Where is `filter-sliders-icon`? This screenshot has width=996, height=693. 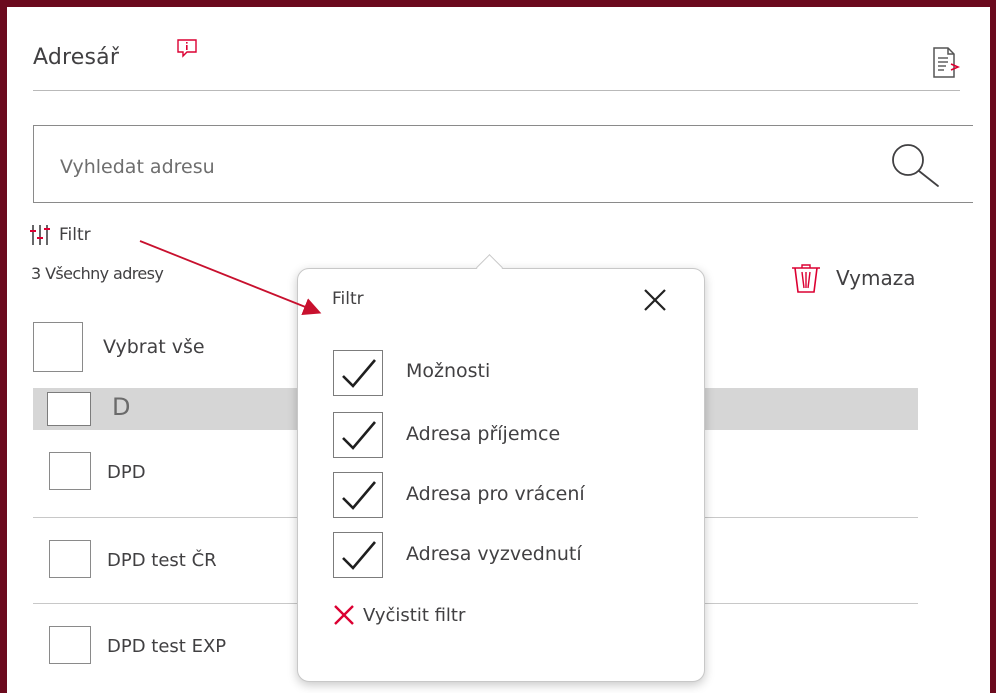 filter-sliders-icon is located at coordinates (40, 235).